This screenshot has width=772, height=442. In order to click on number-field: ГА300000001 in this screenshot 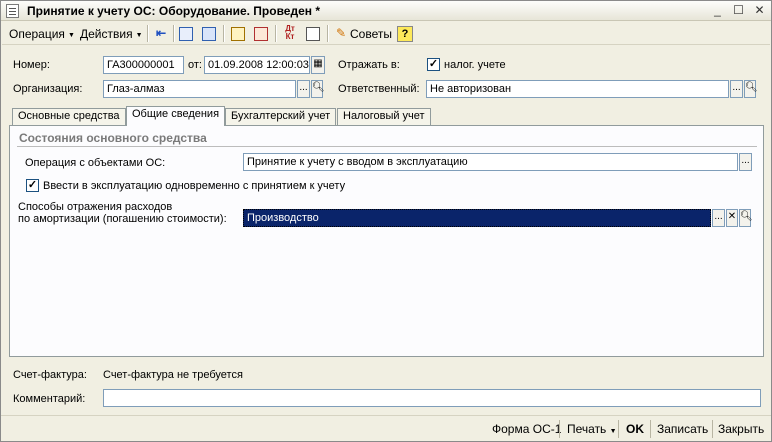, I will do `click(143, 65)`.